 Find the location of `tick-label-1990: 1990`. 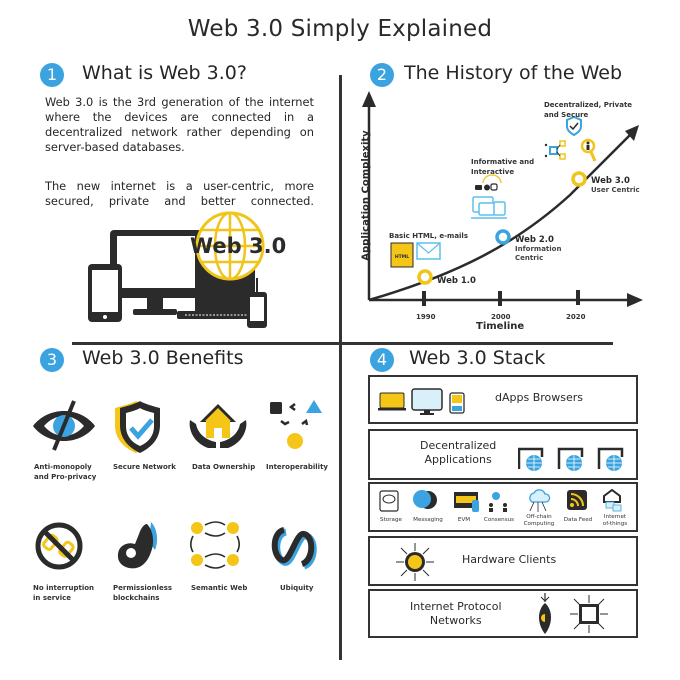

tick-label-1990: 1990 is located at coordinates (426, 317).